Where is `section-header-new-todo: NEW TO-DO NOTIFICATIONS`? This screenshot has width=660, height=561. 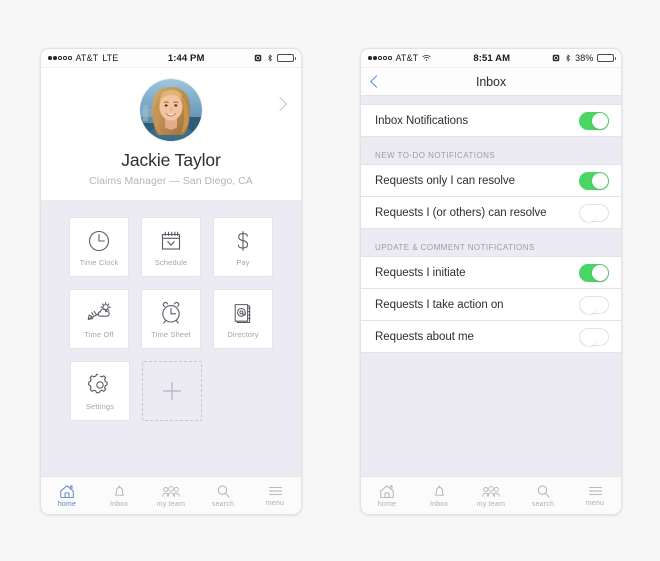 section-header-new-todo: NEW TO-DO NOTIFICATIONS is located at coordinates (435, 155).